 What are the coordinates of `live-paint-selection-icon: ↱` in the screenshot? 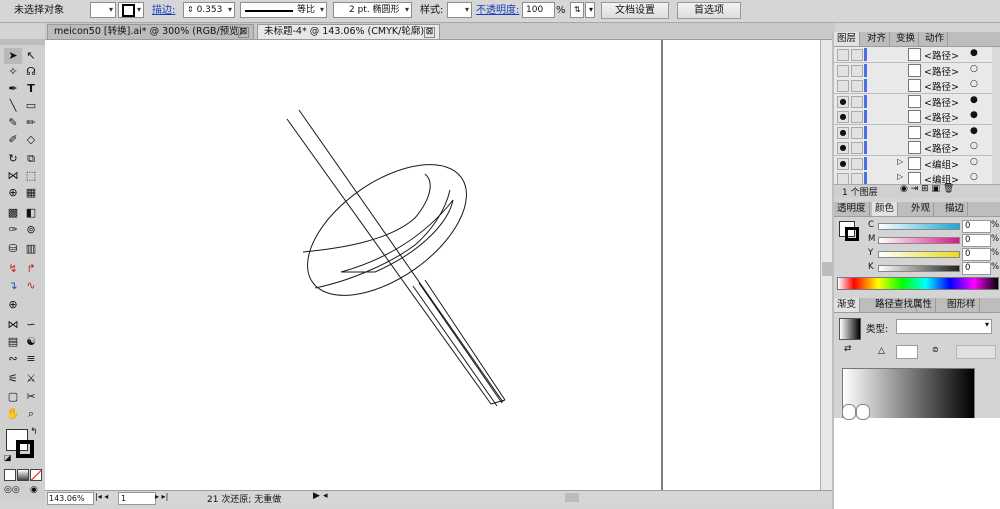 It's located at (31, 269).